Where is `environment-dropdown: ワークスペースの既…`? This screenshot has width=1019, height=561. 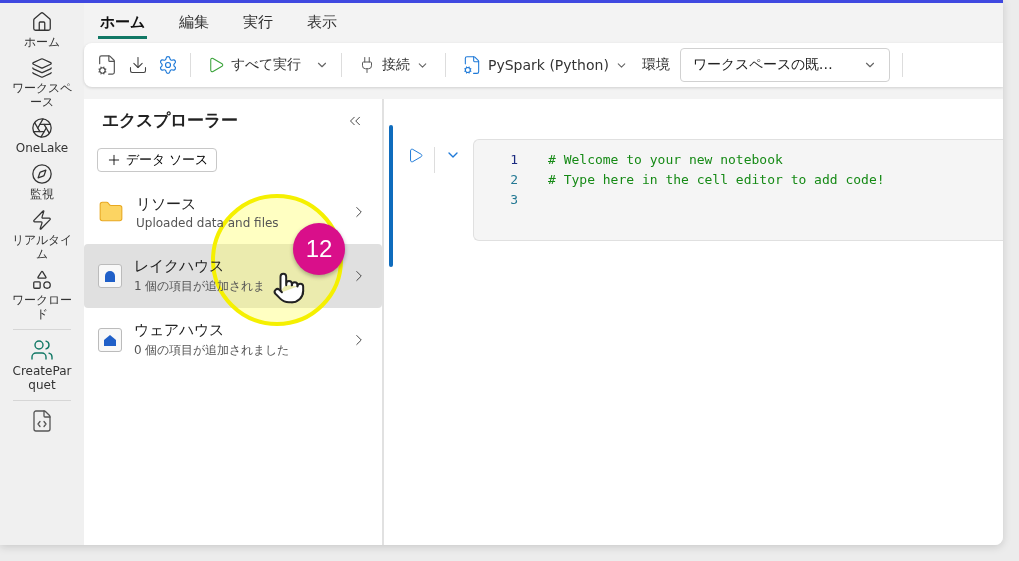 environment-dropdown: ワークスペースの既… is located at coordinates (784, 65).